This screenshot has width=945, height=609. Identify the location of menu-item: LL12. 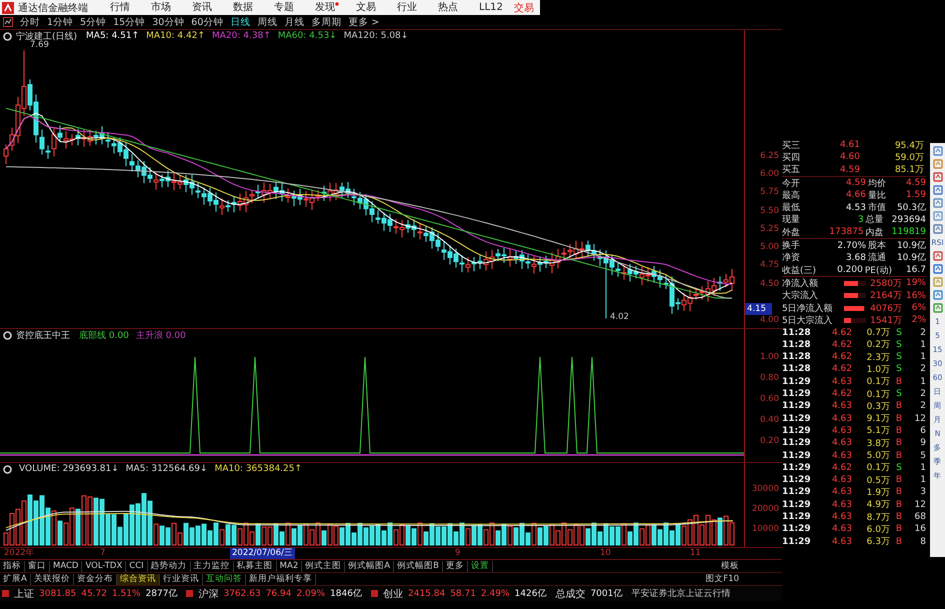
(493, 7).